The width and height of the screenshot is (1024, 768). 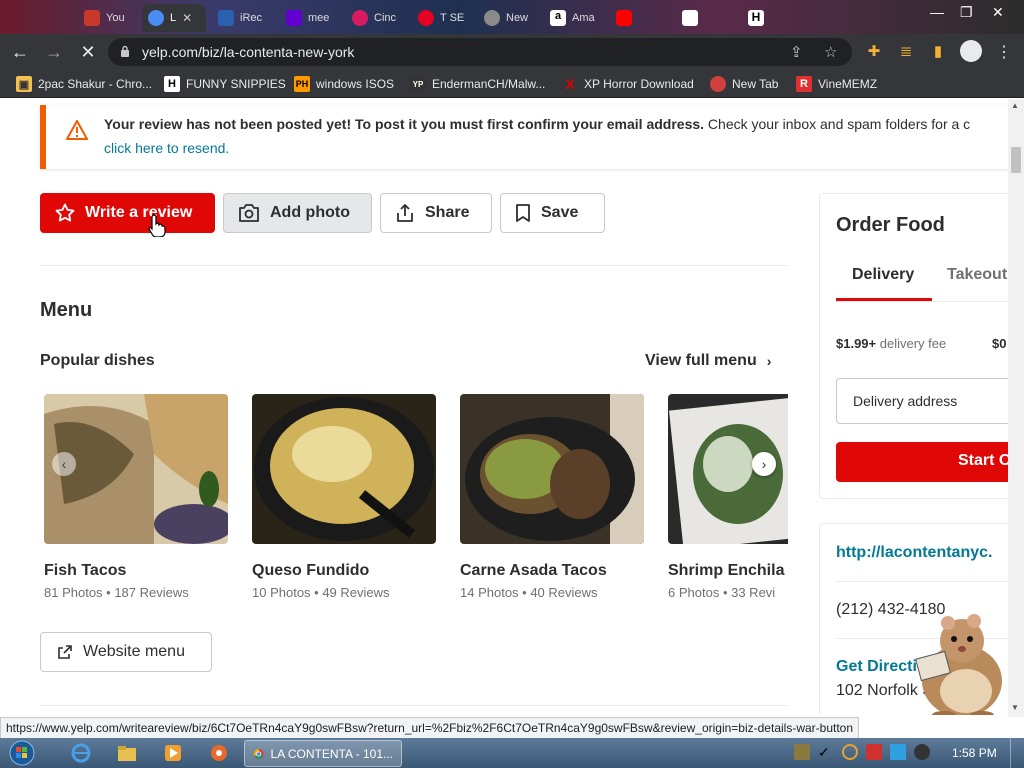 I want to click on side-panel-icon: ▮, so click(x=938, y=52).